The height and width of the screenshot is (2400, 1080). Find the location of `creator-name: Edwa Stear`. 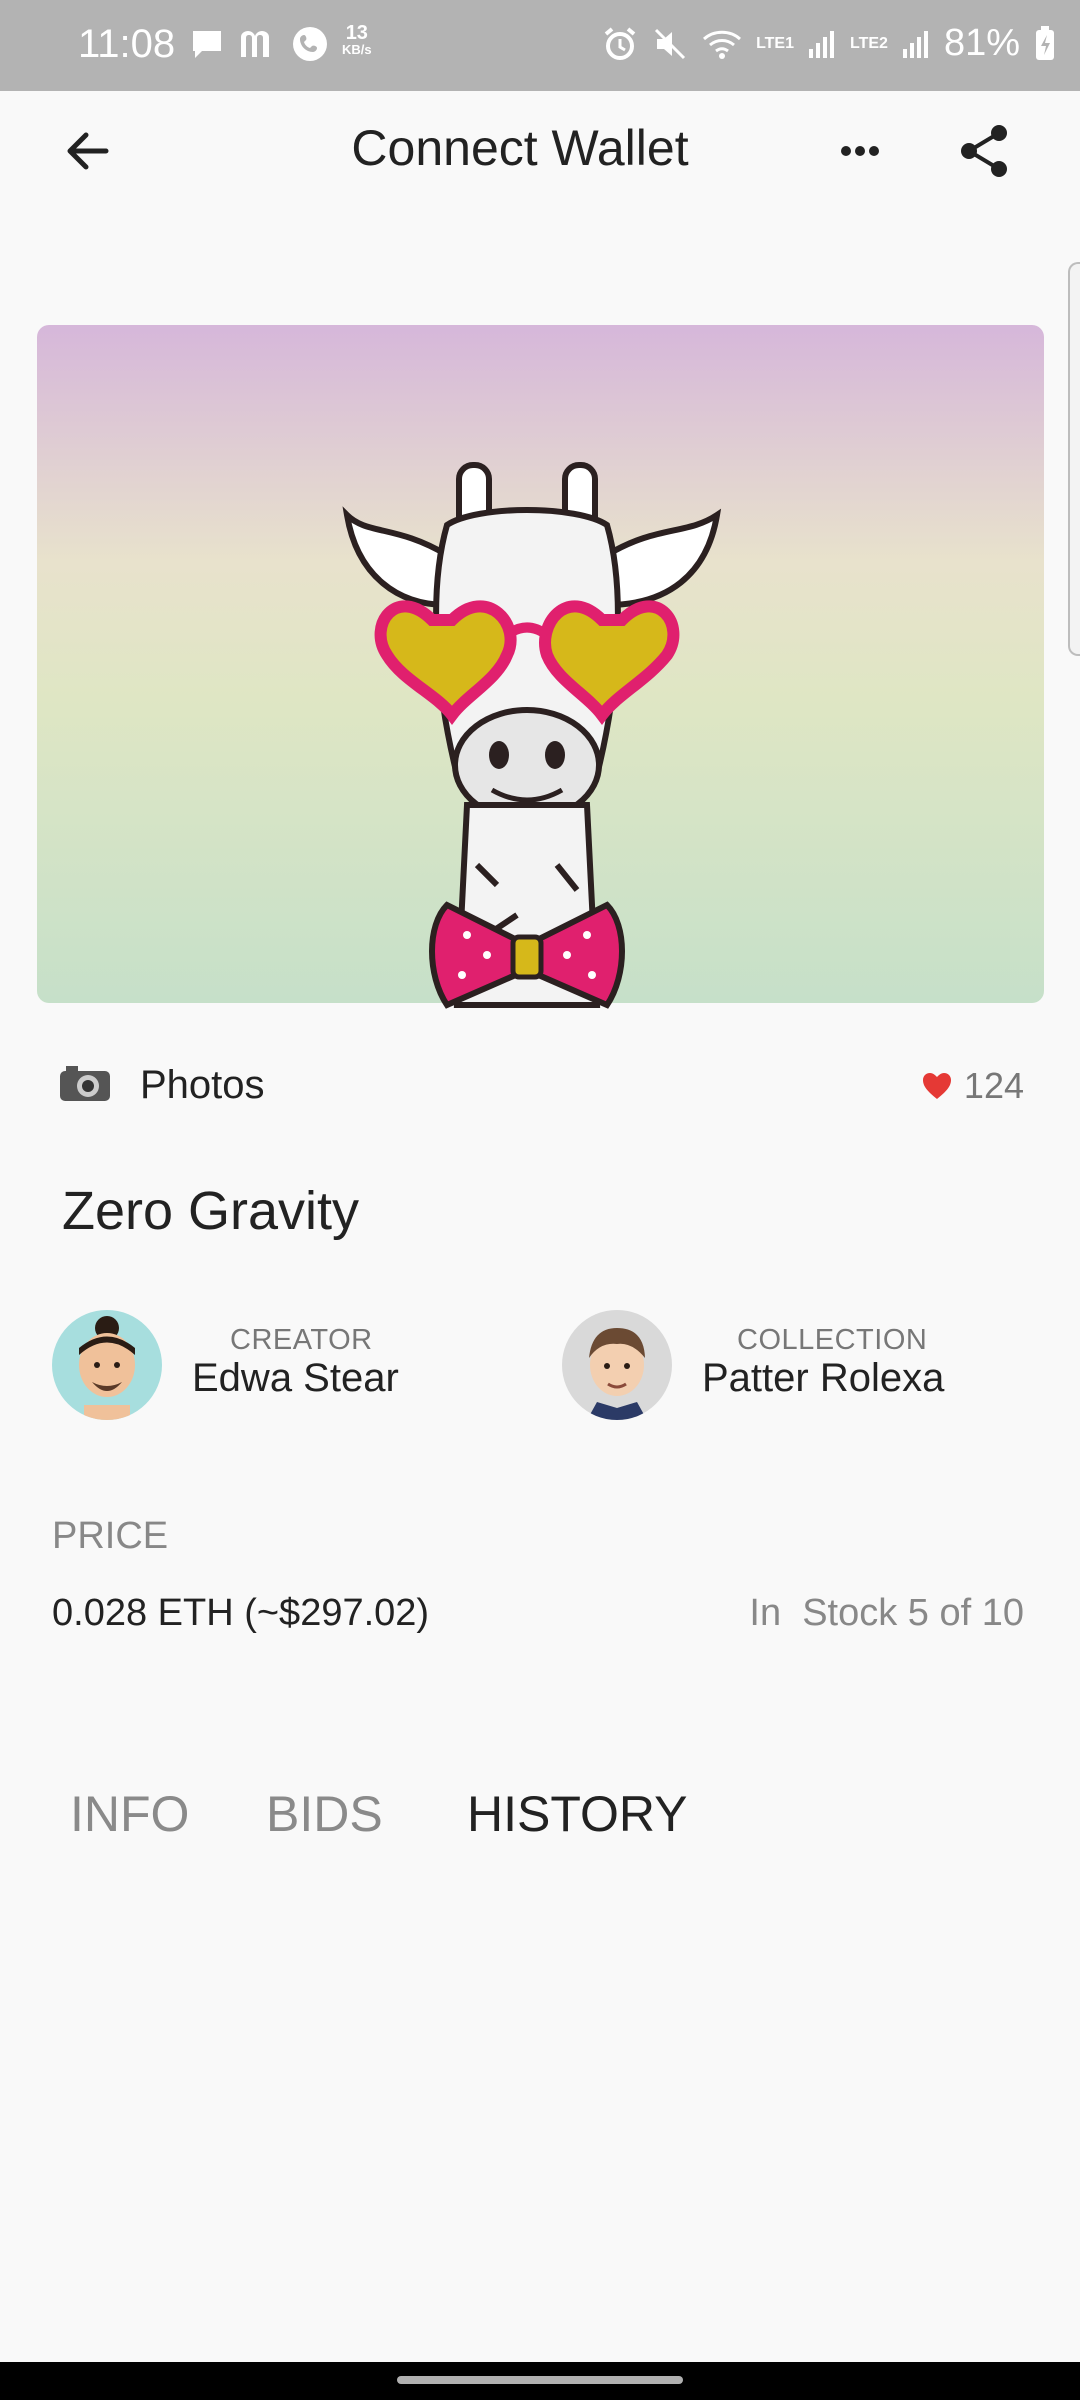

creator-name: Edwa Stear is located at coordinates (295, 1378).